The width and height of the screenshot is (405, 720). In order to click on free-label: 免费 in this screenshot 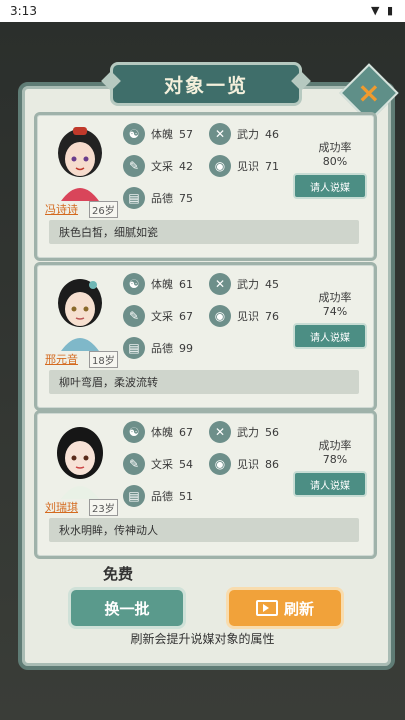, I will do `click(118, 574)`.